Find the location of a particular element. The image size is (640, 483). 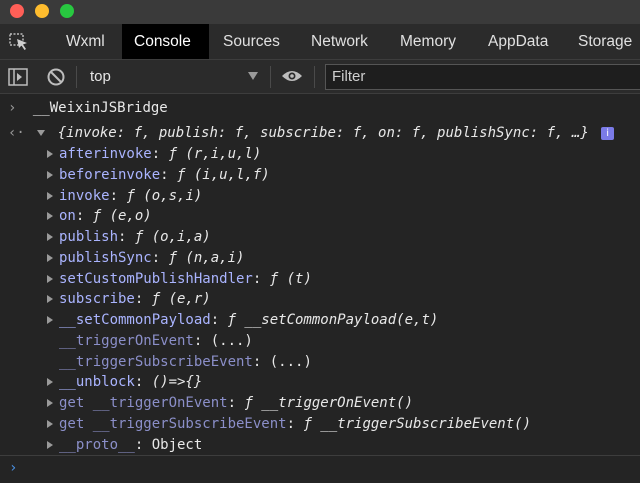

property-key: setCustomPublishHandler is located at coordinates (156, 278).